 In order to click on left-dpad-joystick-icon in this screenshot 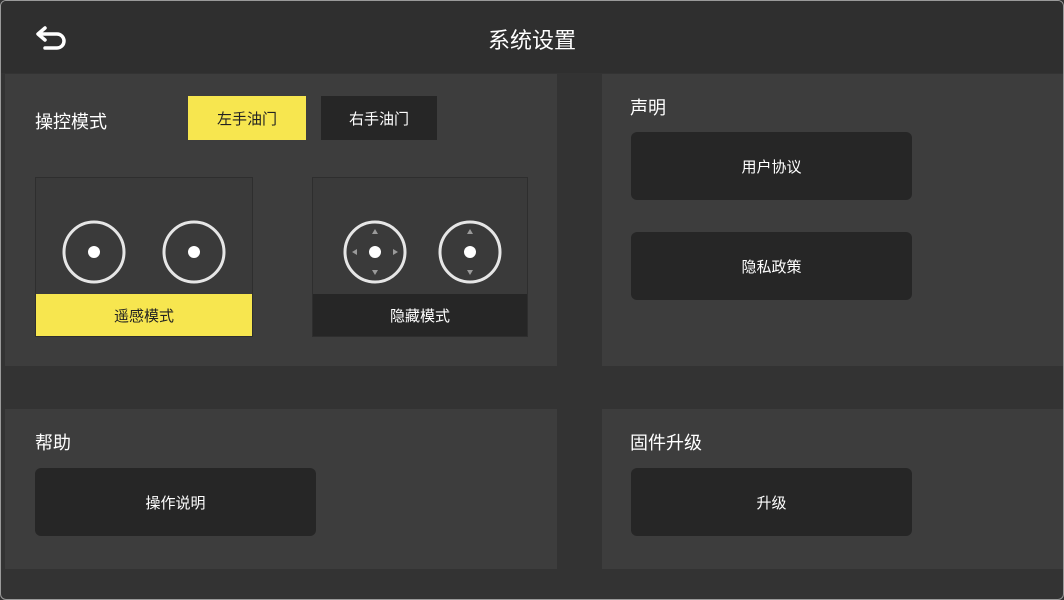, I will do `click(375, 252)`.